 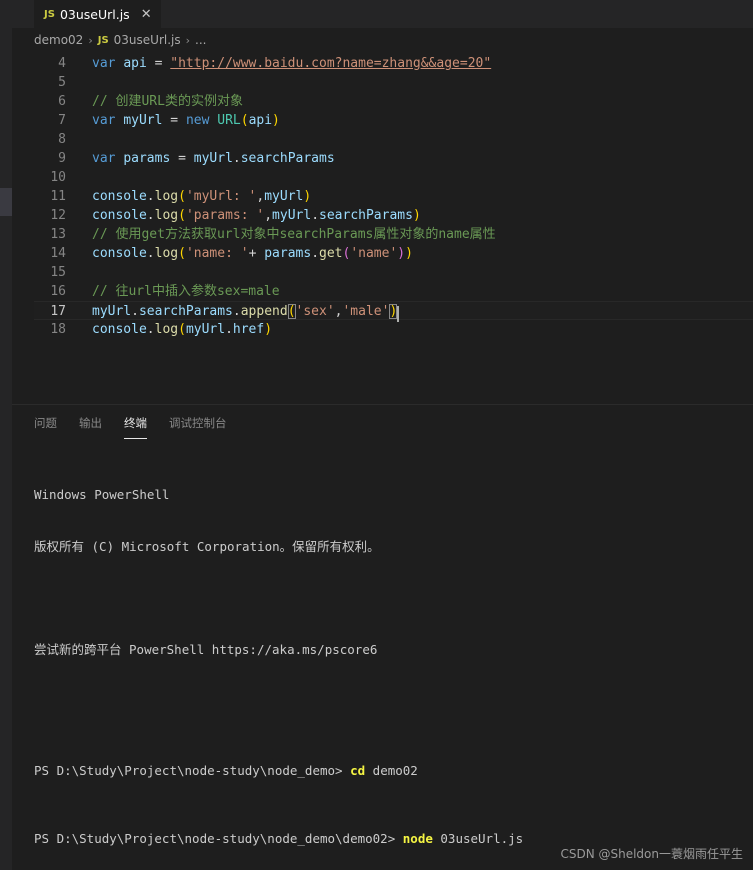 What do you see at coordinates (393, 425) in the screenshot?
I see `panel-tab-bar: 问题 输出 终端 调试控制台` at bounding box center [393, 425].